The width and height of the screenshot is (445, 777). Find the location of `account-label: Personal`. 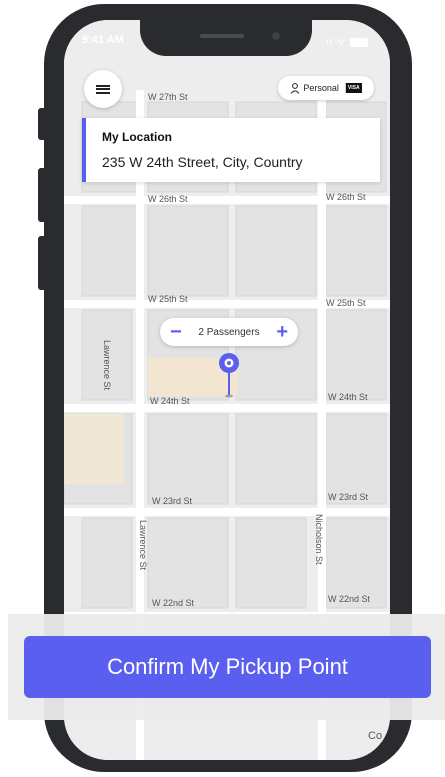

account-label: Personal is located at coordinates (321, 88).